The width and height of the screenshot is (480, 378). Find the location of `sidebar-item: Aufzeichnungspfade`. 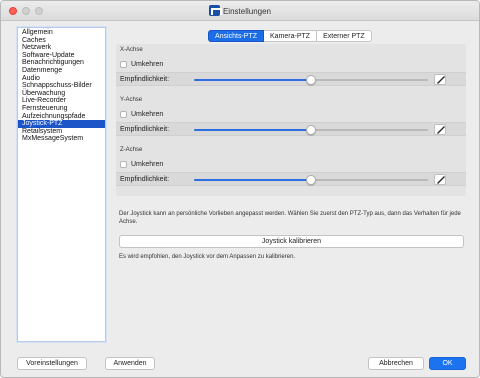

sidebar-item: Aufzeichnungspfade is located at coordinates (61, 117).